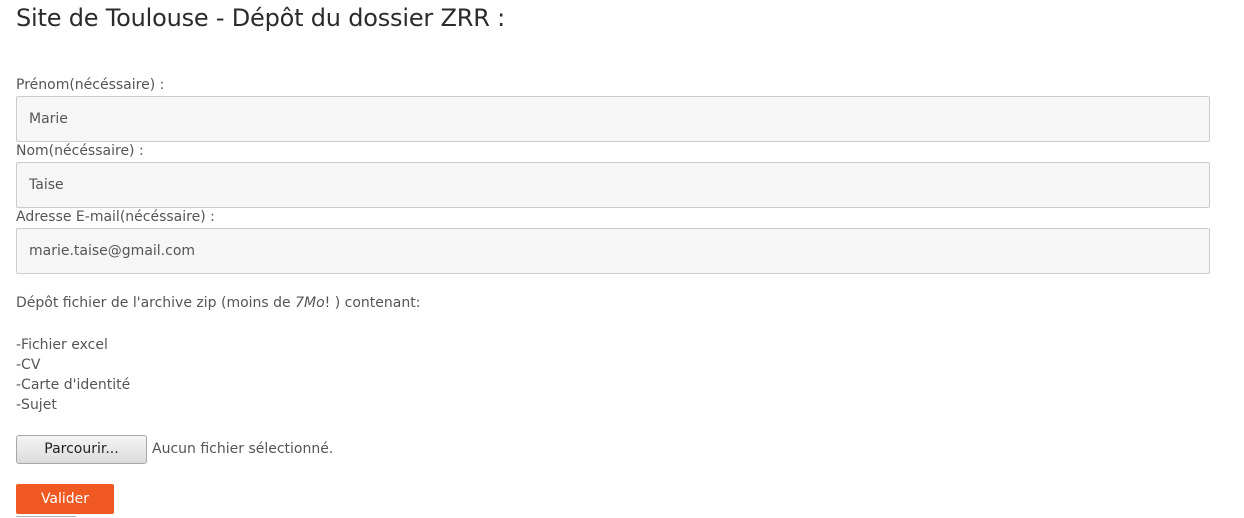 This screenshot has height=518, width=1244. Describe the element at coordinates (310, 303) in the screenshot. I see `upload-size-limit: 7Mo` at that location.